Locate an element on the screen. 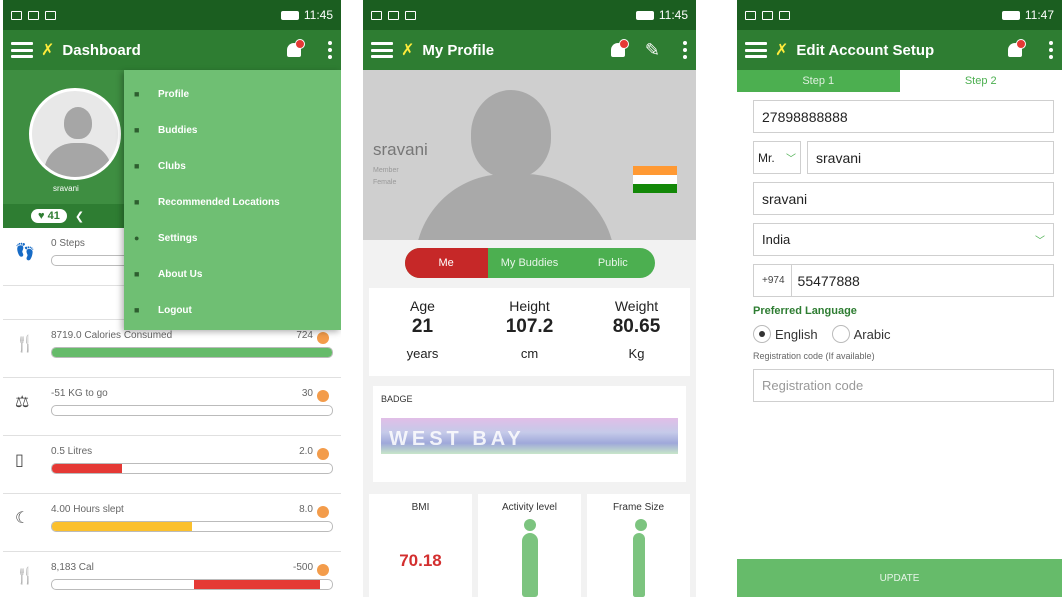 The width and height of the screenshot is (1062, 597). calorie-balance-target: -500 is located at coordinates (302, 567).